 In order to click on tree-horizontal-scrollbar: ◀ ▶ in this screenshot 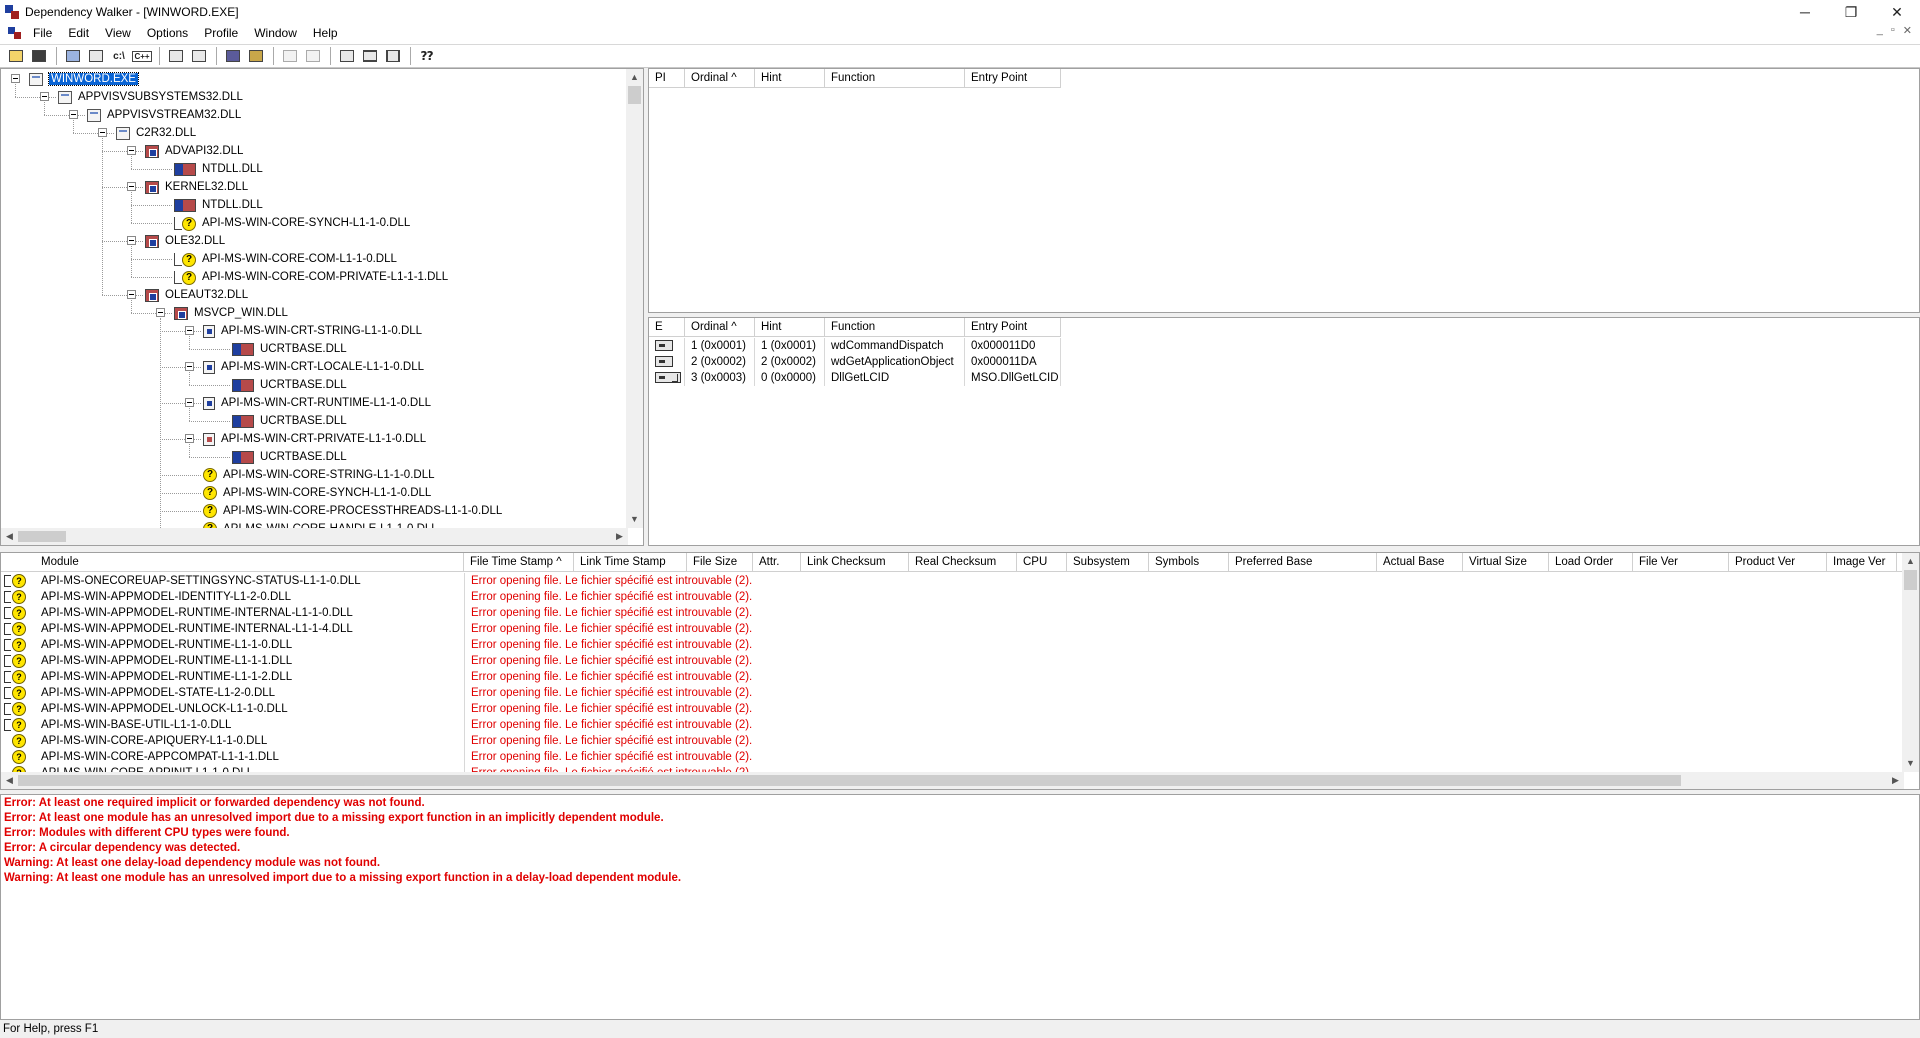, I will do `click(314, 536)`.